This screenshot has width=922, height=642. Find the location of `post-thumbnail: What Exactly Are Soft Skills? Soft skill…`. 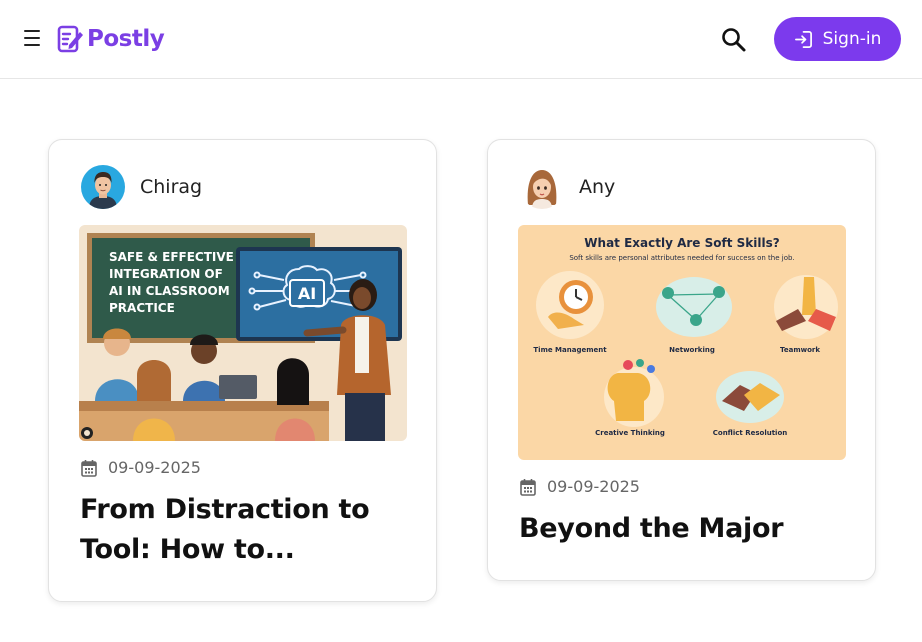

post-thumbnail: What Exactly Are Soft Skills? Soft skill… is located at coordinates (682, 342).